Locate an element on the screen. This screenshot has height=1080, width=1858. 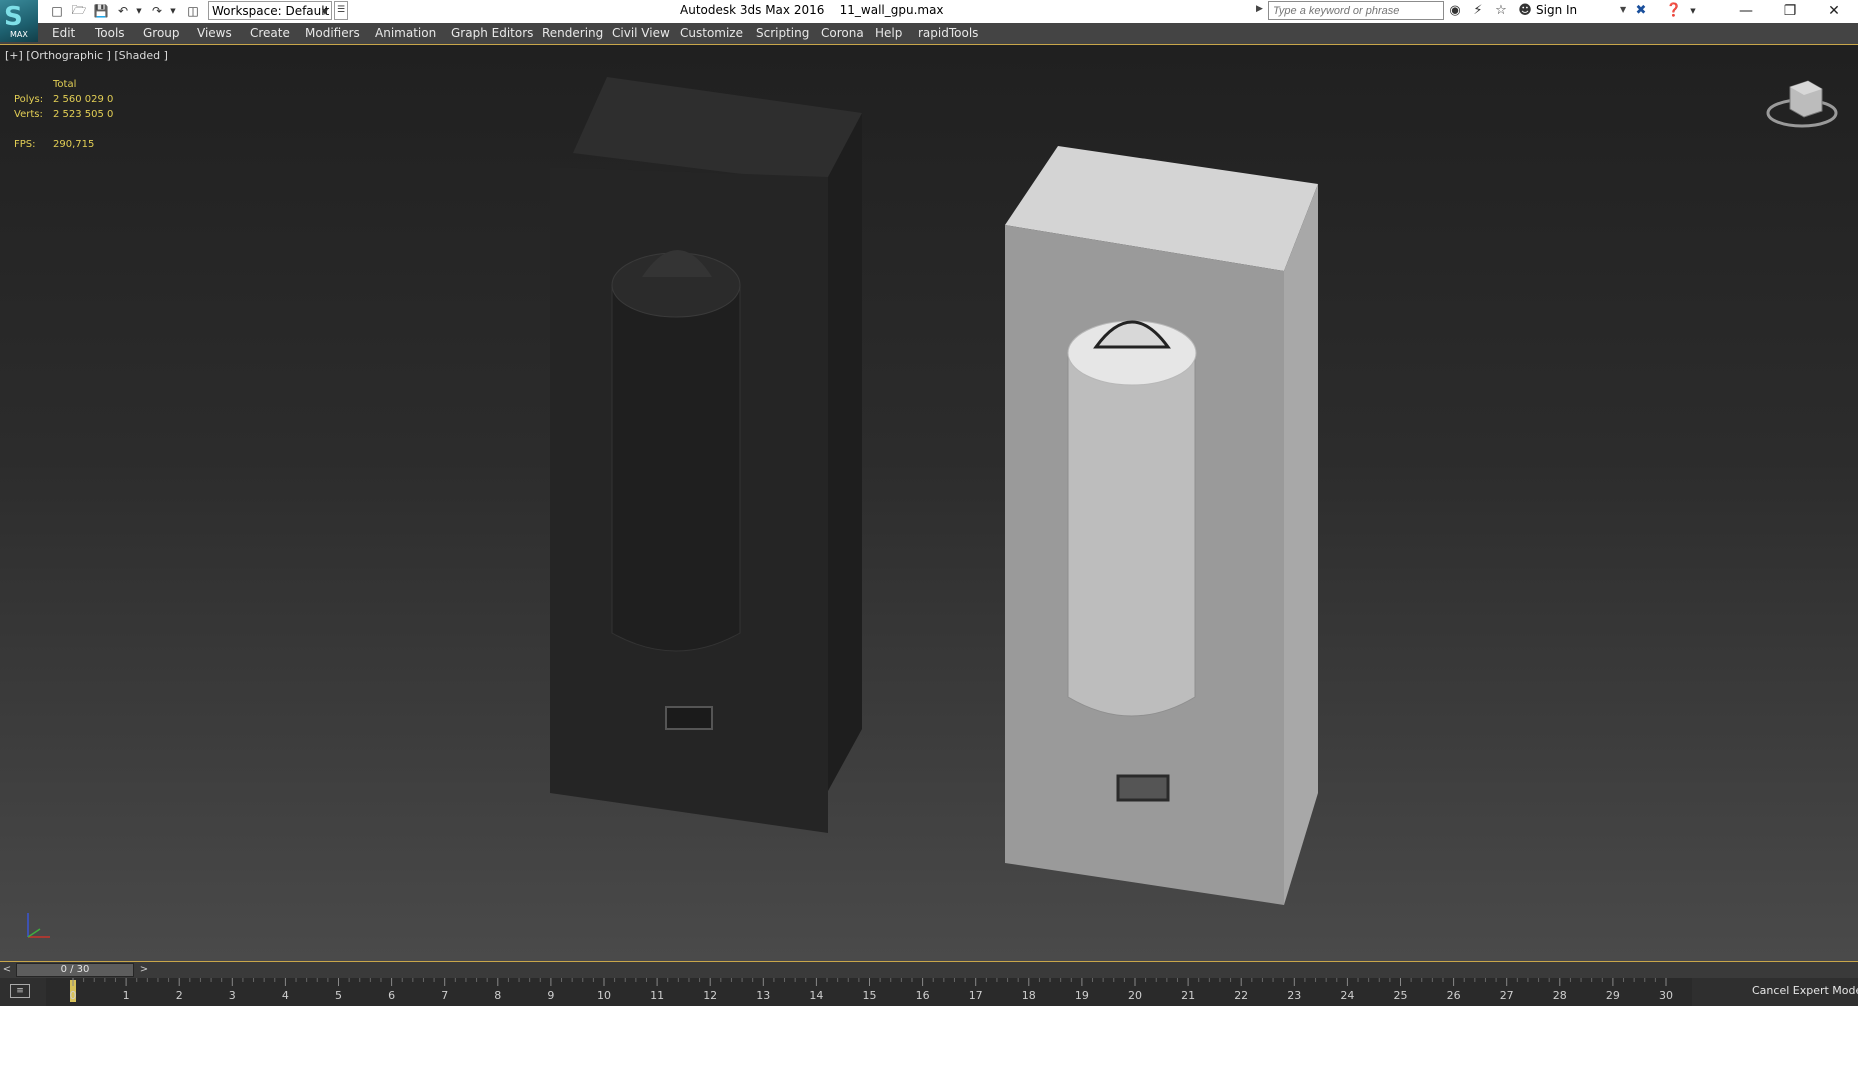
frame-tick-label: 17 is located at coordinates (976, 995).